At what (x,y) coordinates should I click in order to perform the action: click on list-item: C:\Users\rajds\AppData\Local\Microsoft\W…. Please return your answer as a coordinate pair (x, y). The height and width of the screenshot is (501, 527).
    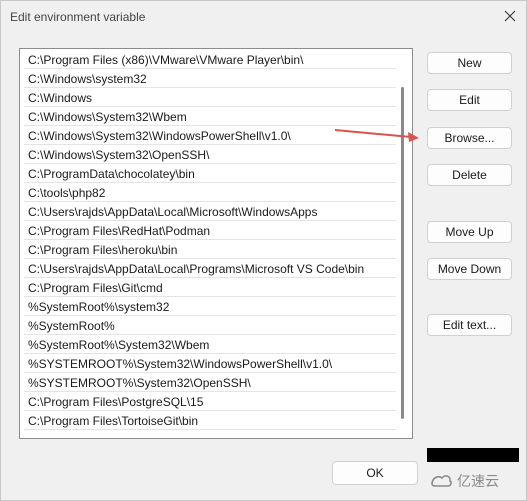
    Looking at the image, I should click on (210, 212).